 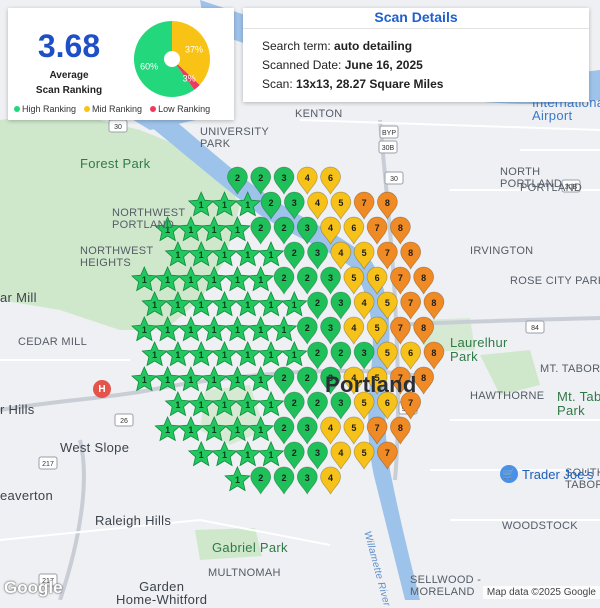 What do you see at coordinates (277, 84) in the screenshot?
I see `scan-area-label: Scan:` at bounding box center [277, 84].